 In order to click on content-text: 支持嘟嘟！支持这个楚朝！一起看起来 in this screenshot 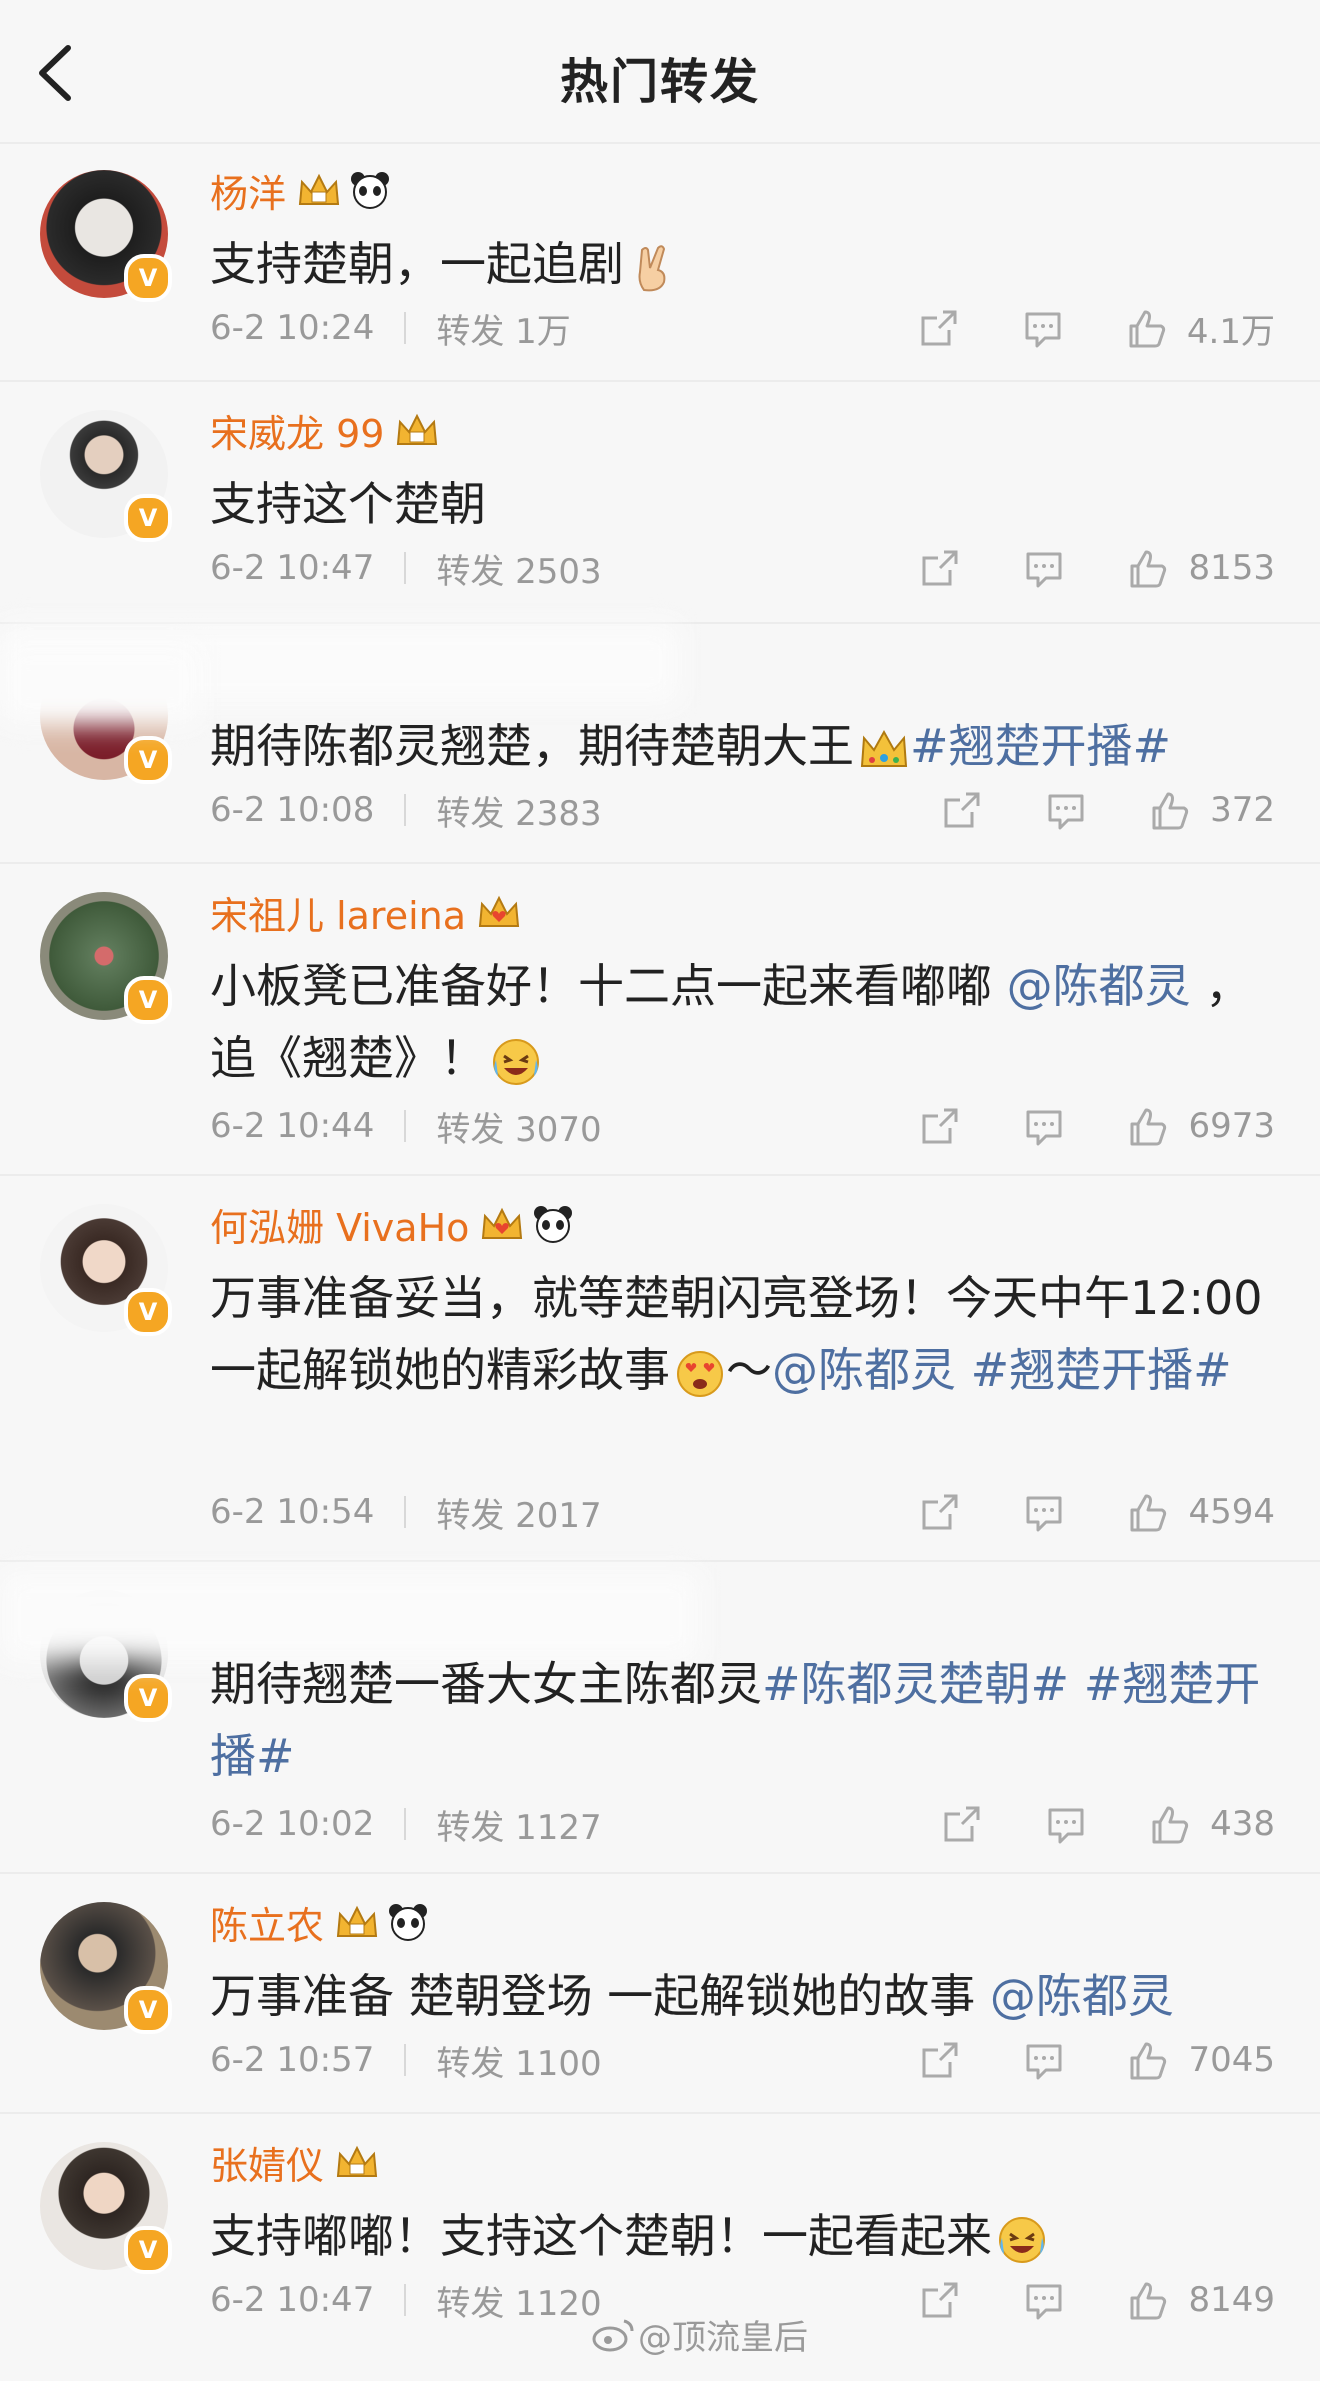, I will do `click(601, 2236)`.